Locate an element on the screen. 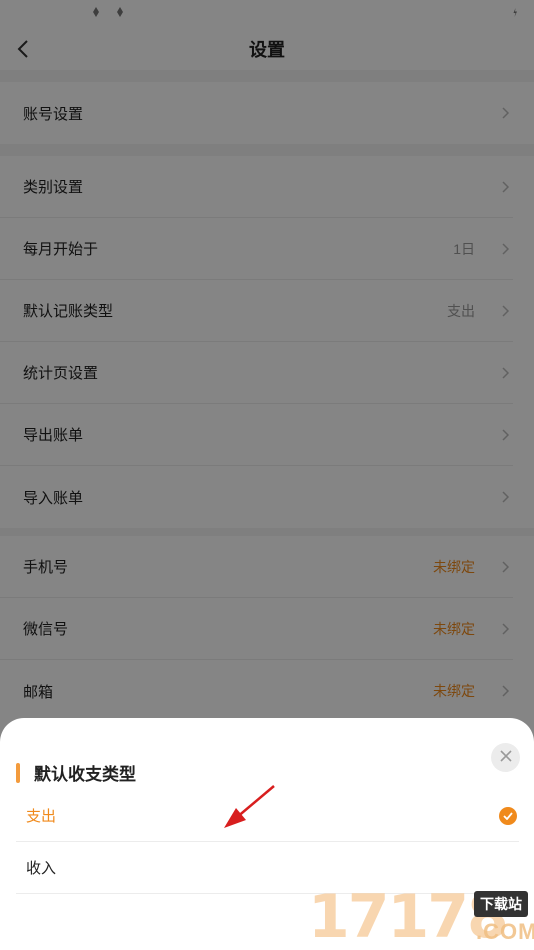 This screenshot has height=950, width=534. watermark-domain: .COM is located at coordinates (505, 931).